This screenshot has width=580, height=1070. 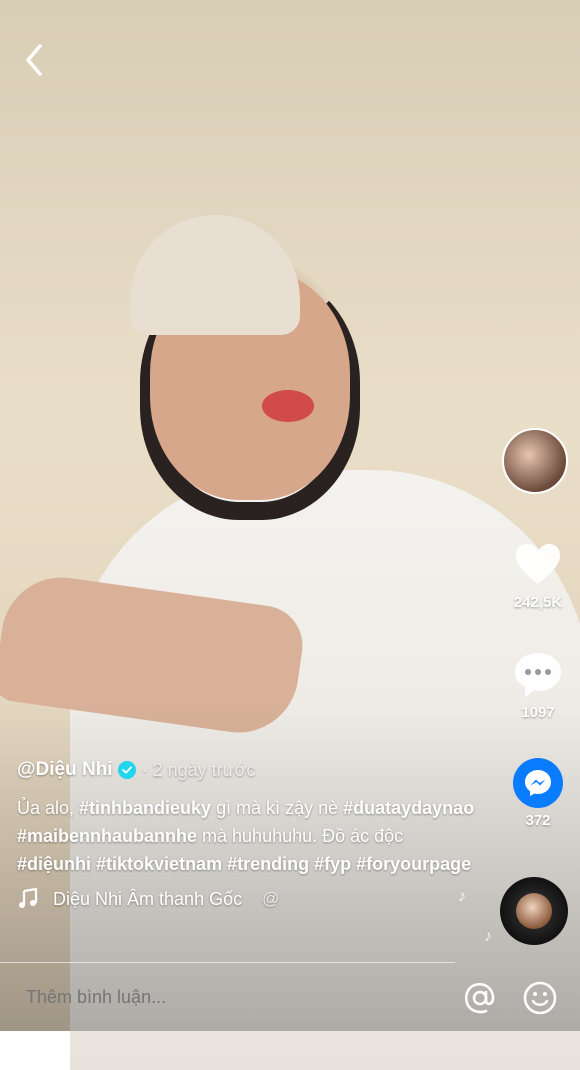 What do you see at coordinates (413, 864) in the screenshot?
I see `hashtag-link: #foryourpage` at bounding box center [413, 864].